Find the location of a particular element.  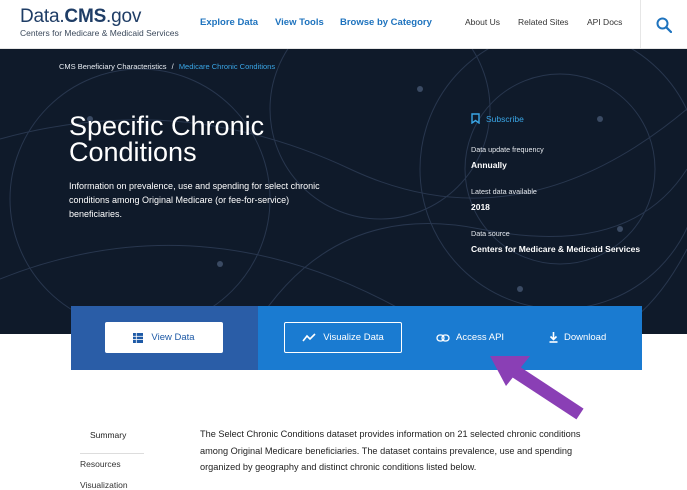

breadcrumb-current: Medicare Chronic Conditions is located at coordinates (227, 66).